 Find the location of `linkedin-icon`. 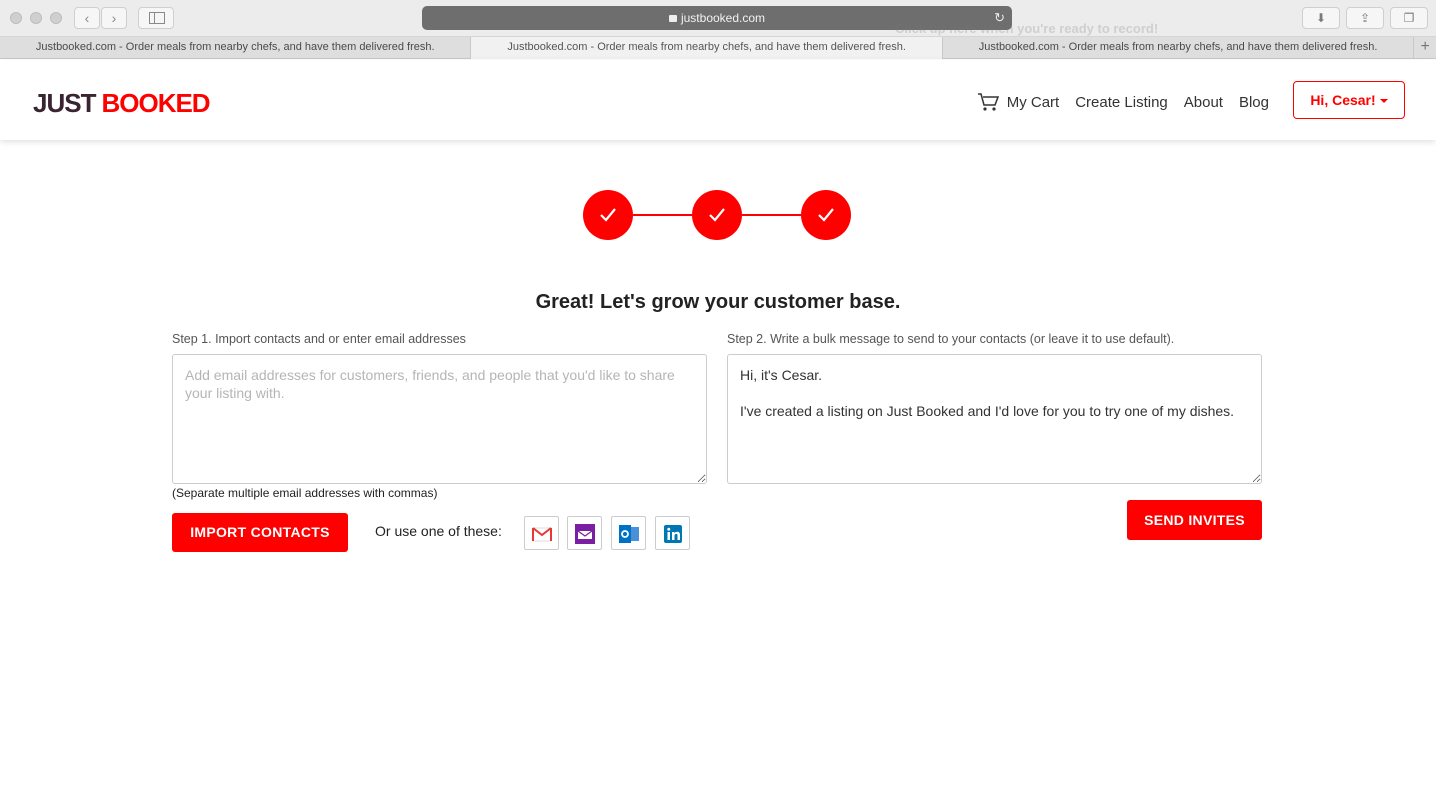

linkedin-icon is located at coordinates (673, 534).